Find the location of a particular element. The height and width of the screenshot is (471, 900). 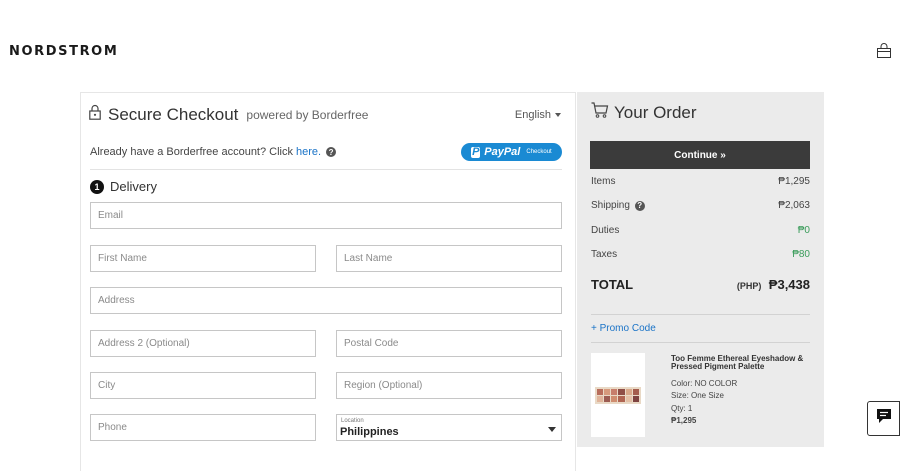

total-label: TOTAL is located at coordinates (612, 284).